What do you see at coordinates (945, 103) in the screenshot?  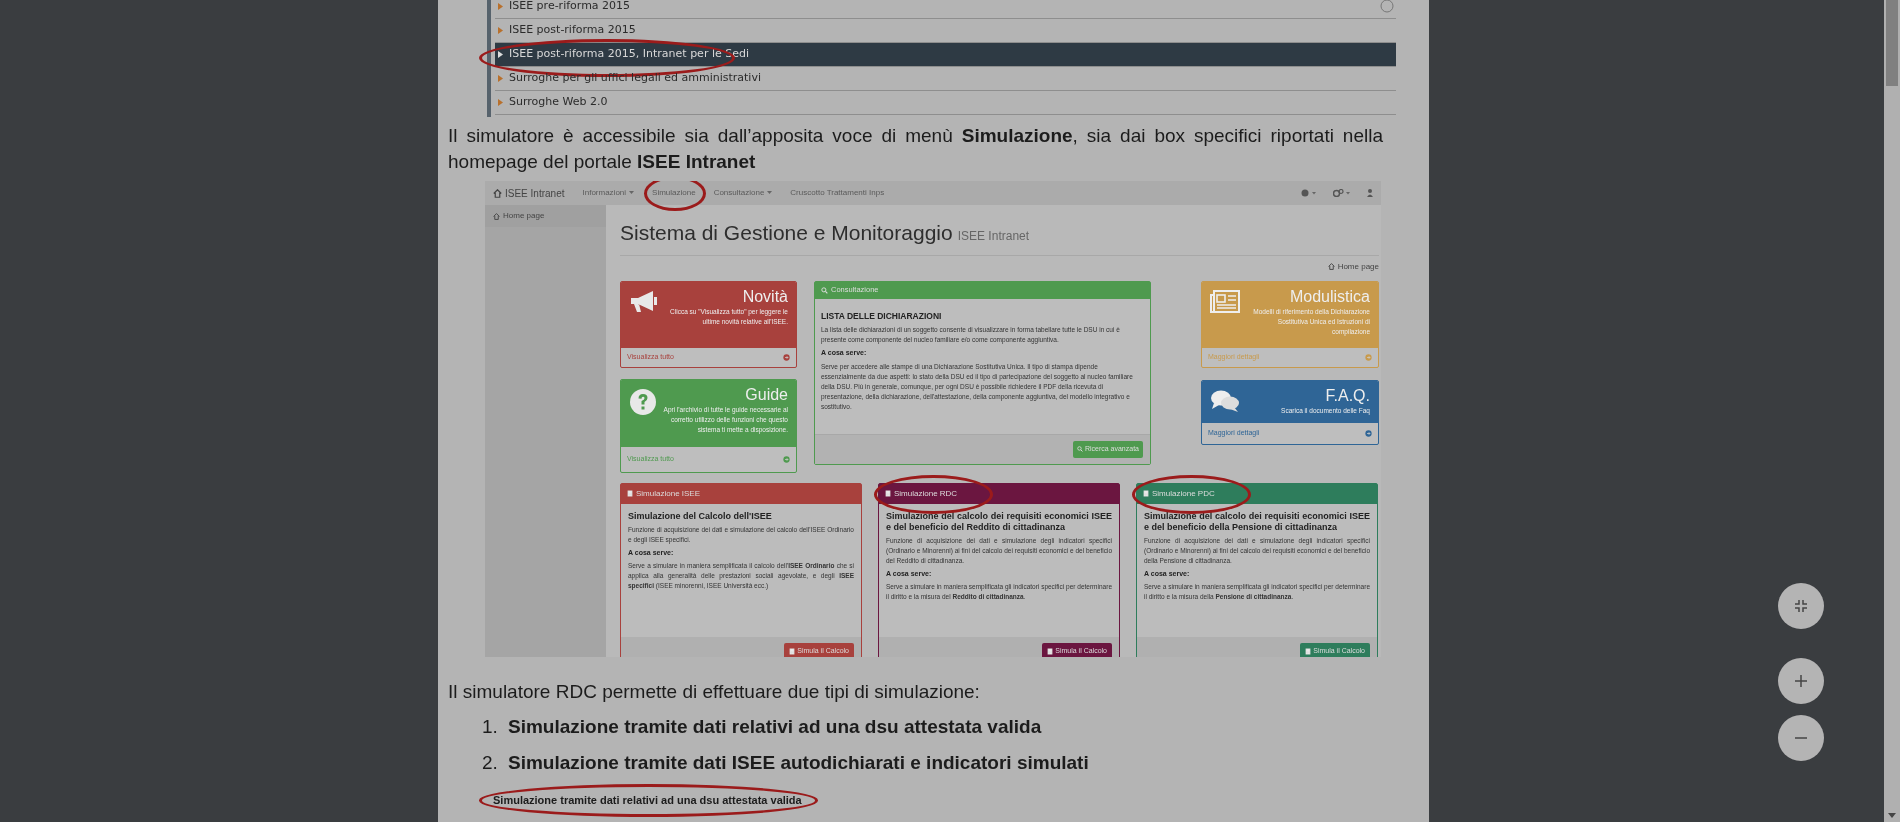 I see `menu-item: Surroghe Web 2.0` at bounding box center [945, 103].